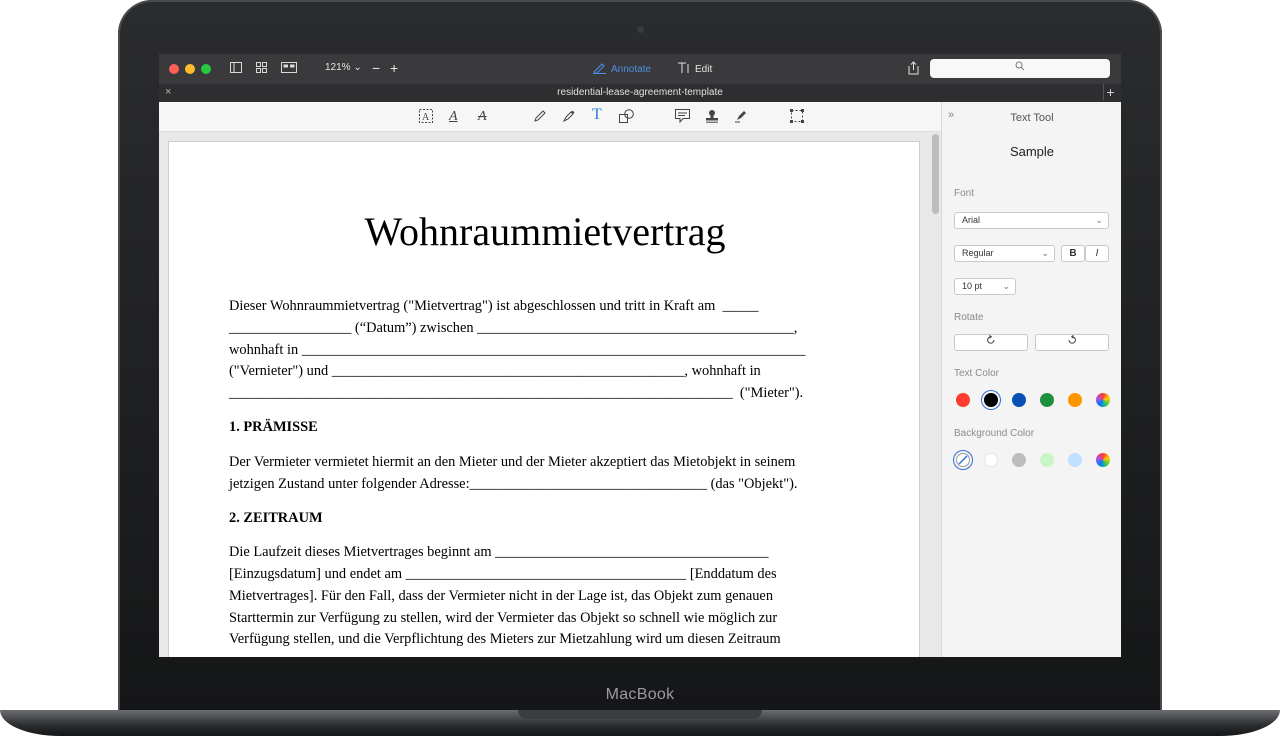 The image size is (1280, 736). Describe the element at coordinates (276, 518) in the screenshot. I see `section-heading: 2. ZEITRAUM` at that location.